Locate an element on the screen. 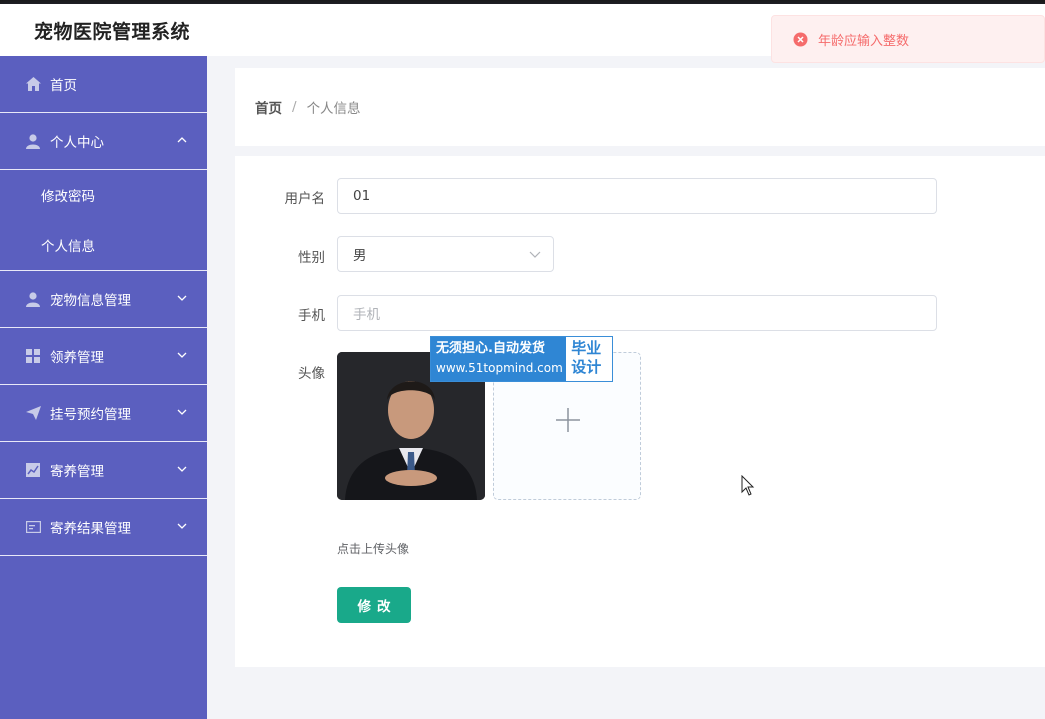 Image resolution: width=1045 pixels, height=719 pixels. sidebar-item-personal-center: 个人中心 is located at coordinates (103, 141).